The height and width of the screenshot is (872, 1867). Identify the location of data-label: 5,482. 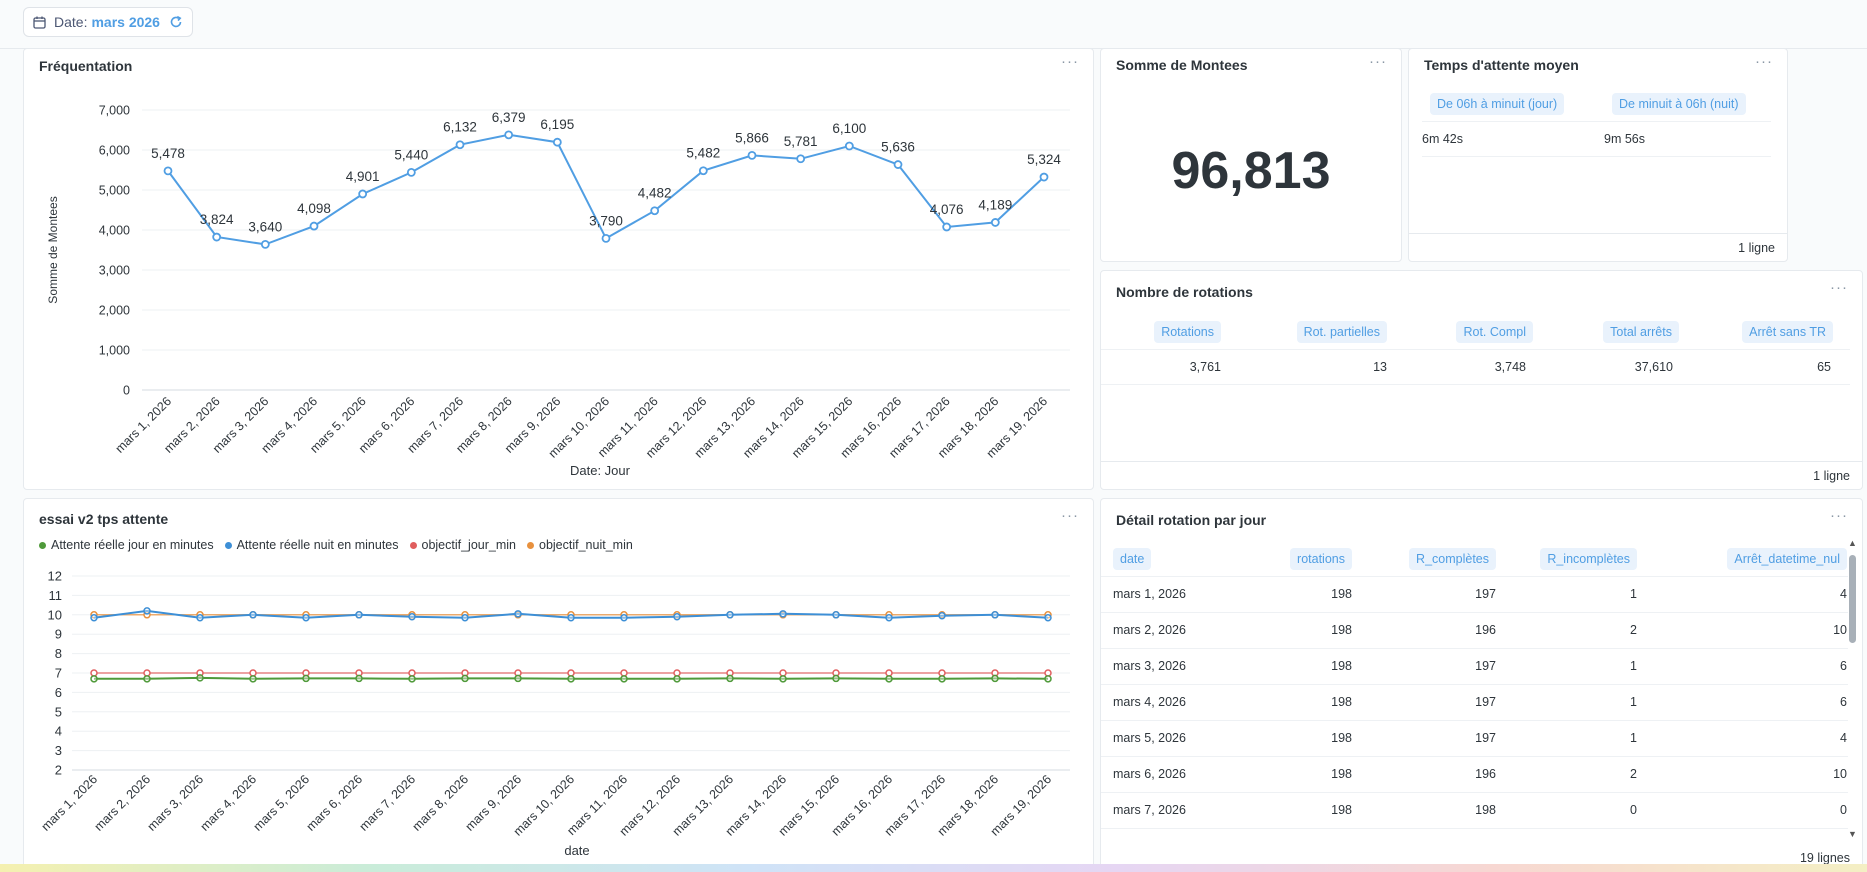
(703, 153).